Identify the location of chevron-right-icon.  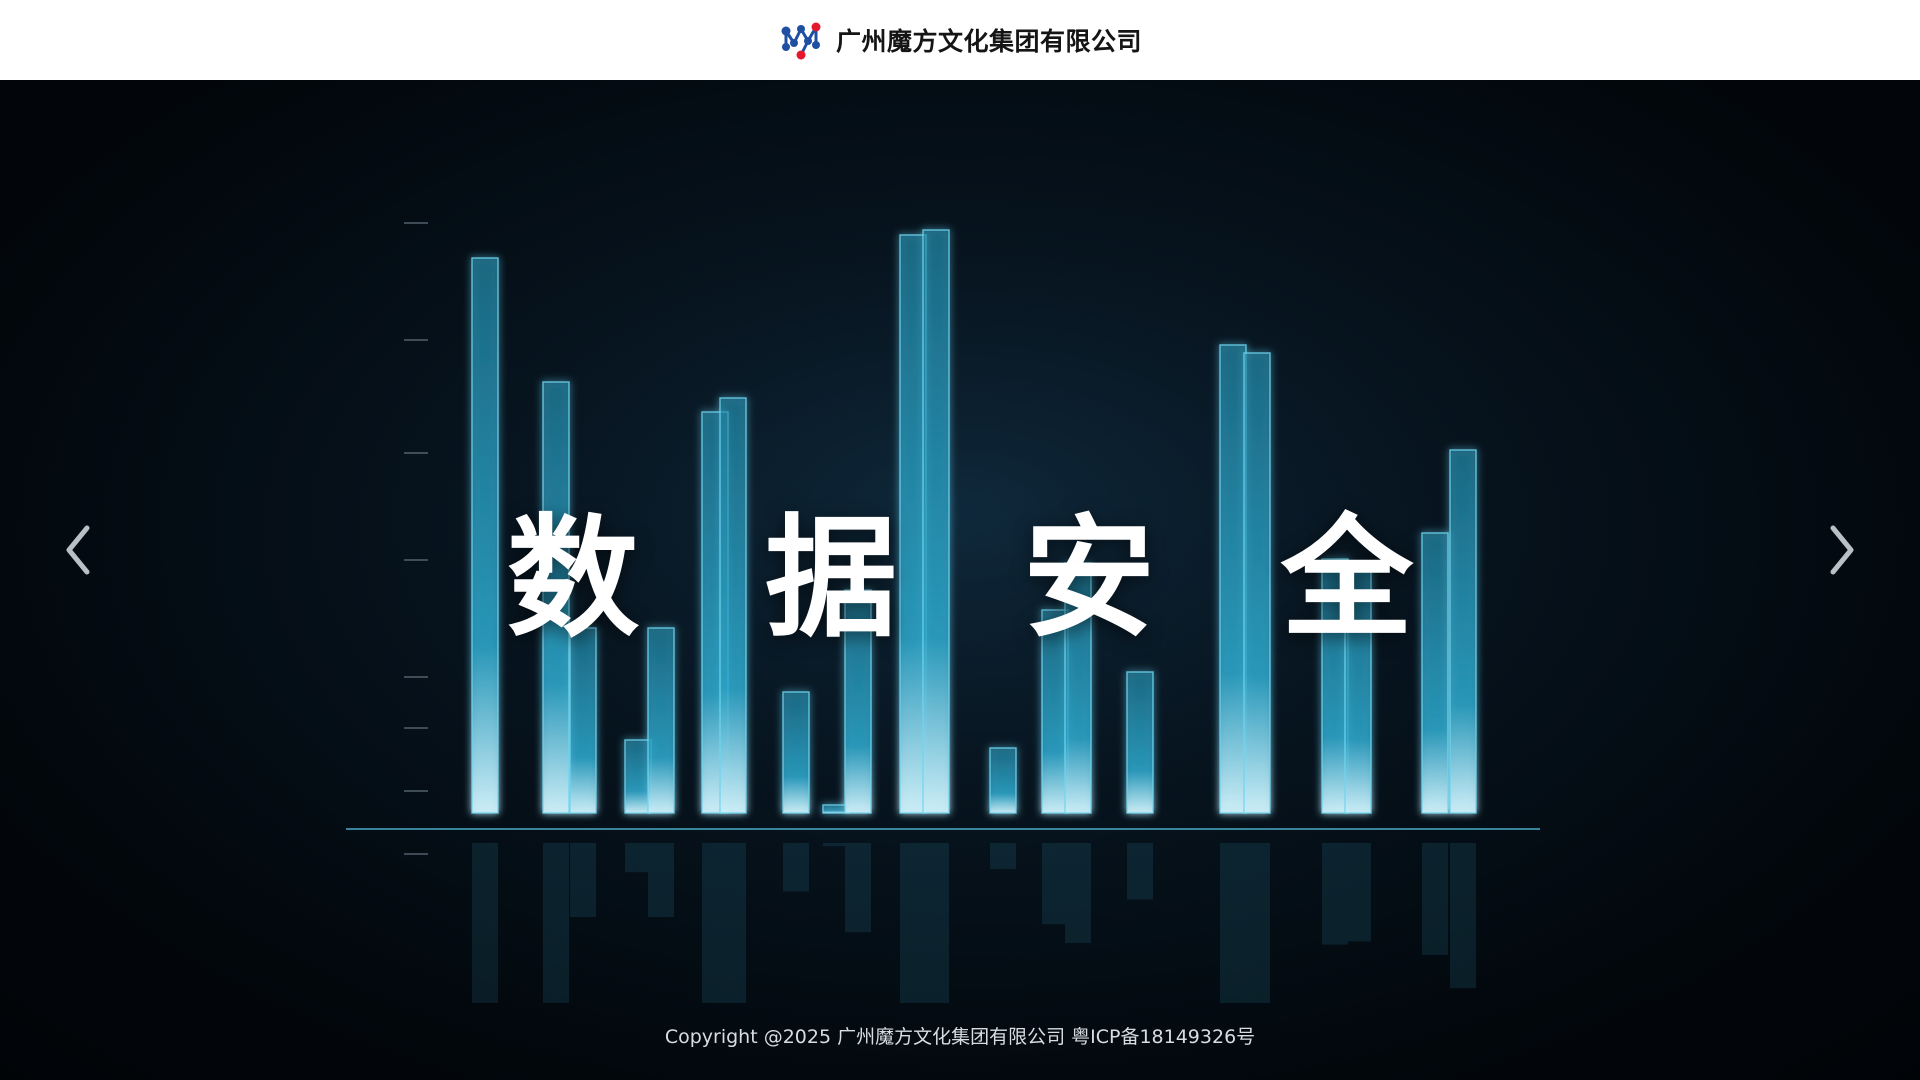
(1842, 550).